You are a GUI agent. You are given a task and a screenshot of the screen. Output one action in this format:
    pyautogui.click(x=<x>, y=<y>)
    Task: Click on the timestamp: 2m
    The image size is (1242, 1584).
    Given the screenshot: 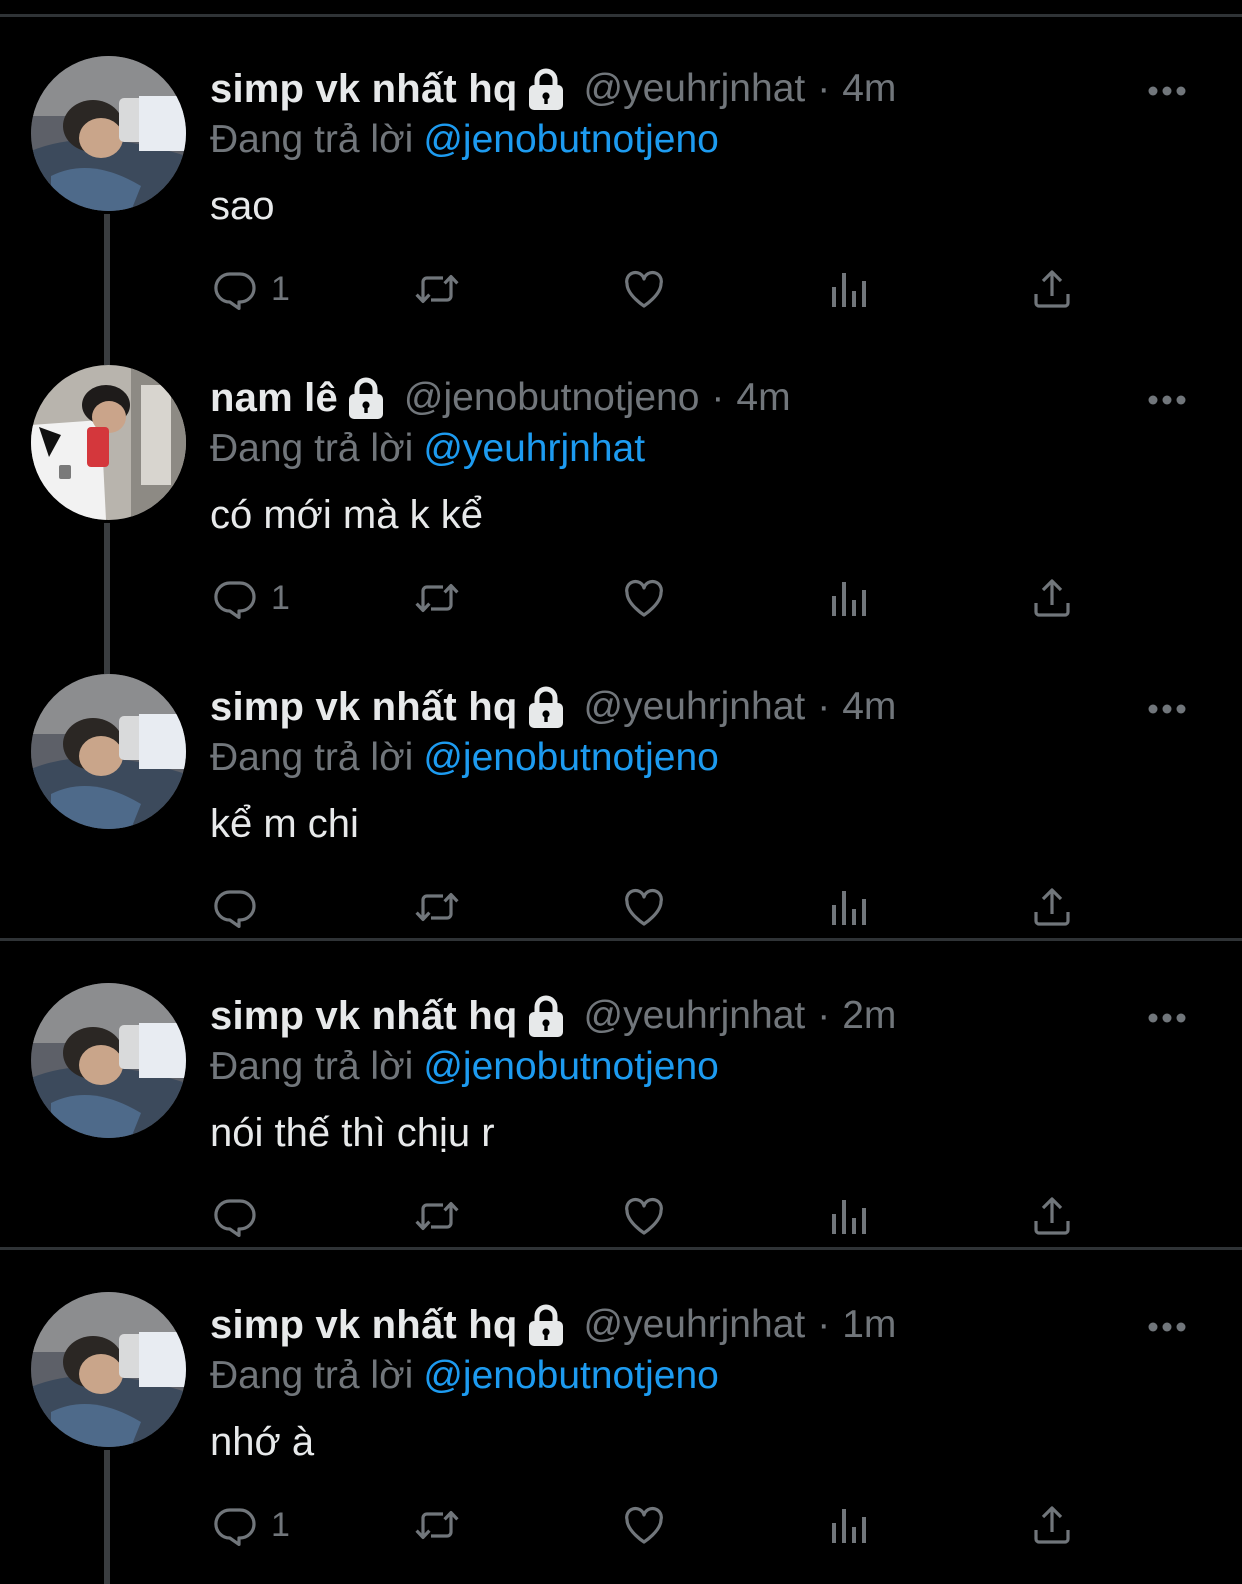 What is the action you would take?
    pyautogui.click(x=869, y=1016)
    